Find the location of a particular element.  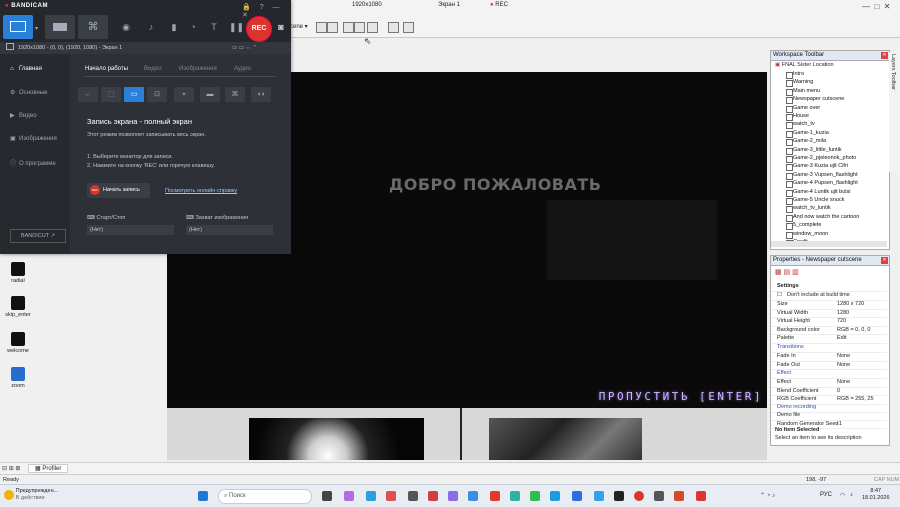

around-mouse-icon: ⊡ is located at coordinates (157, 94).